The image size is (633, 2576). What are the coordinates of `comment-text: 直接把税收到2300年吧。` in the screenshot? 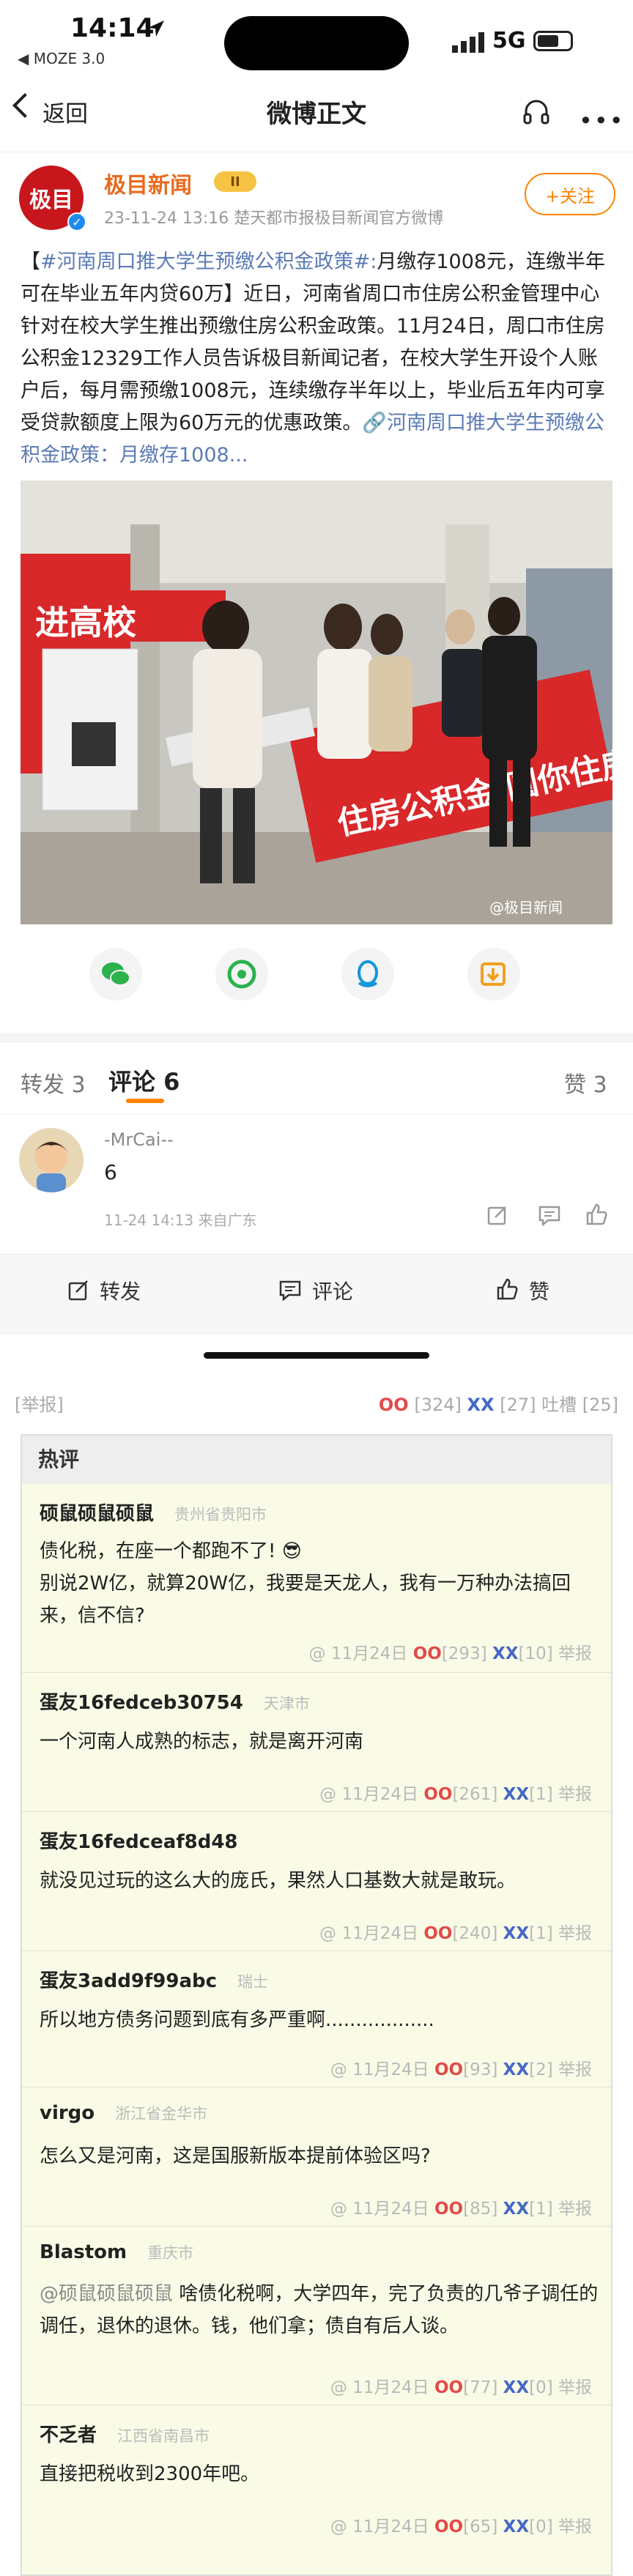 It's located at (150, 2474).